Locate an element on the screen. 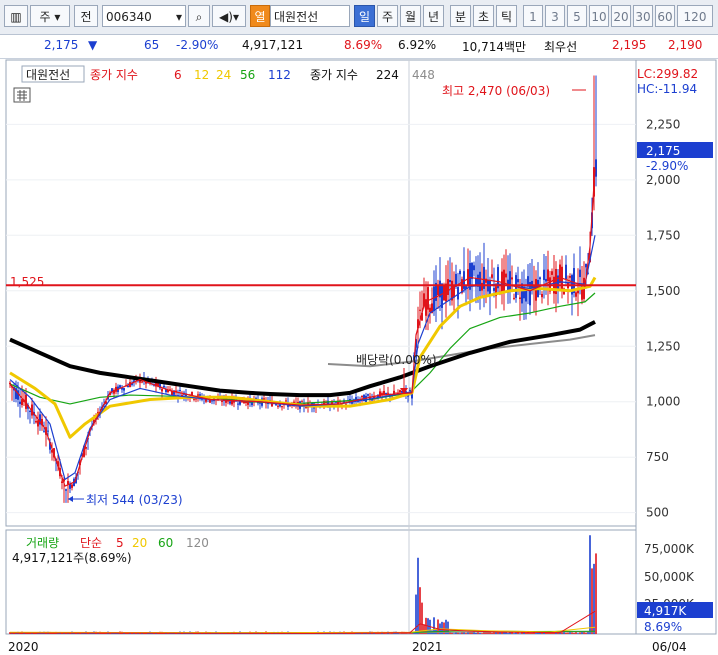 This screenshot has height=655, width=718. num-3: 3 is located at coordinates (555, 16).